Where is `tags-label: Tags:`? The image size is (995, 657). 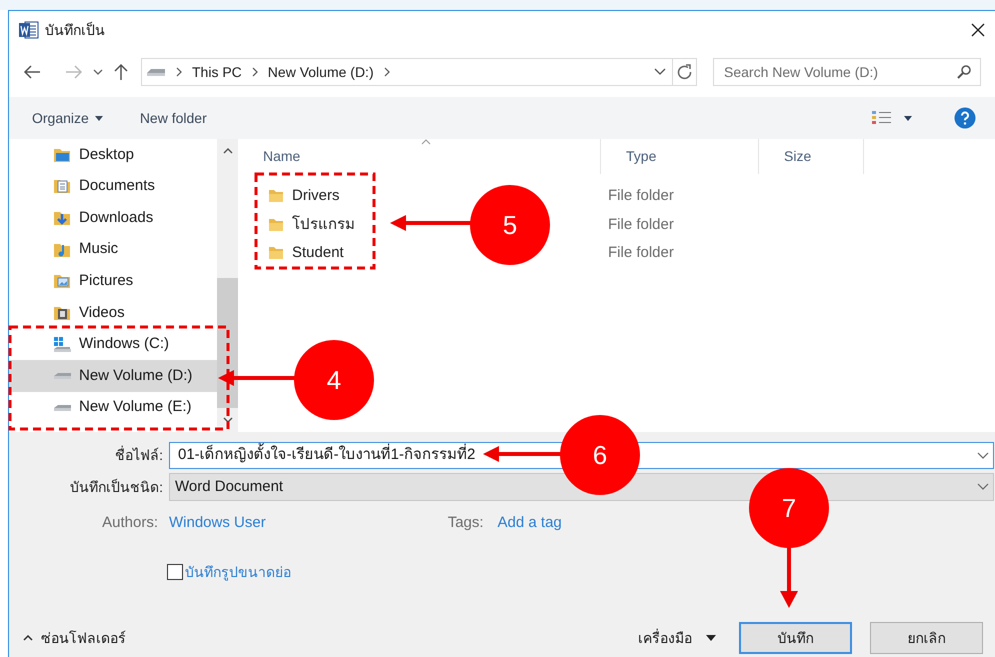
tags-label: Tags: is located at coordinates (466, 522).